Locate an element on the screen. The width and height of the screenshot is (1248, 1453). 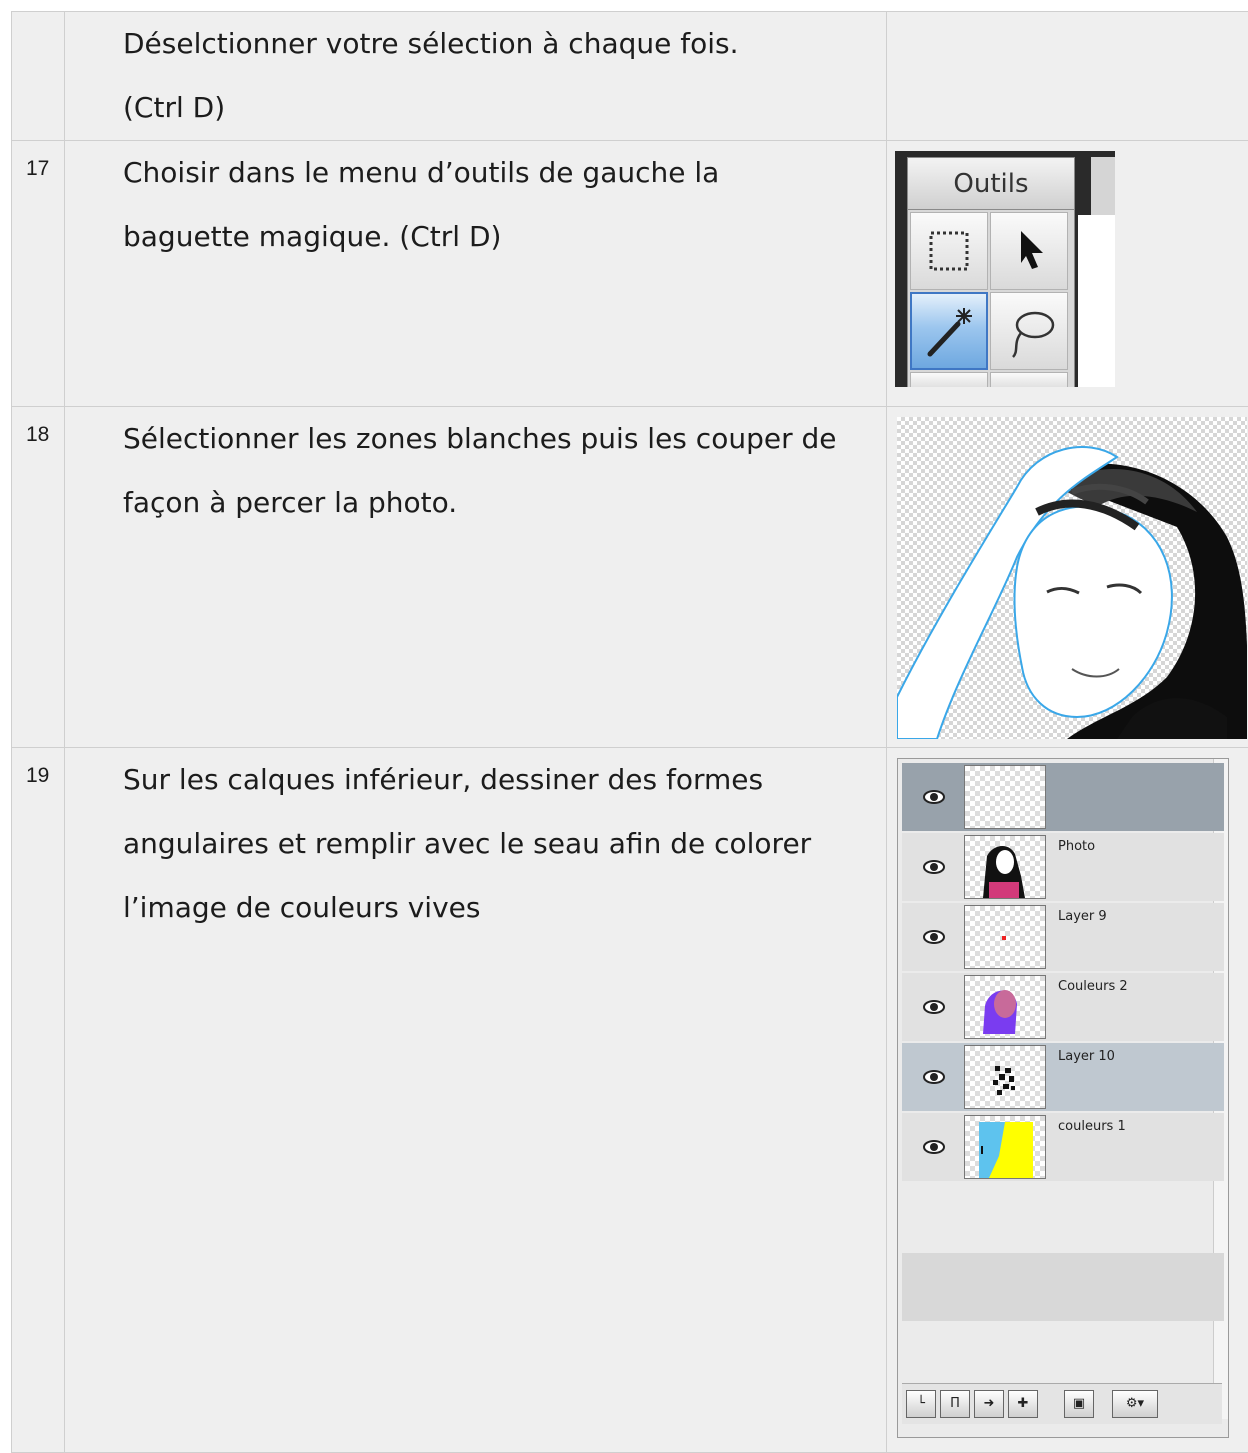
step-image-cell: Outils is located at coordinates (1067, 274).